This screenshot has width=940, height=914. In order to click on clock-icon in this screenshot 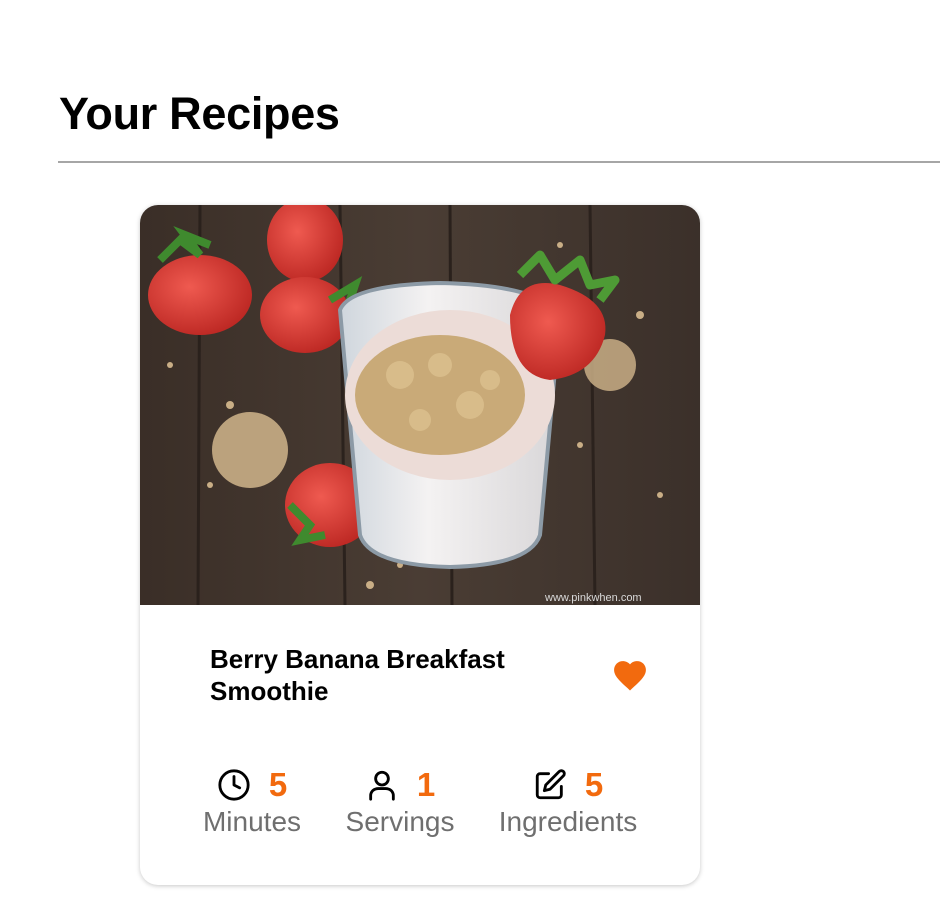, I will do `click(234, 785)`.